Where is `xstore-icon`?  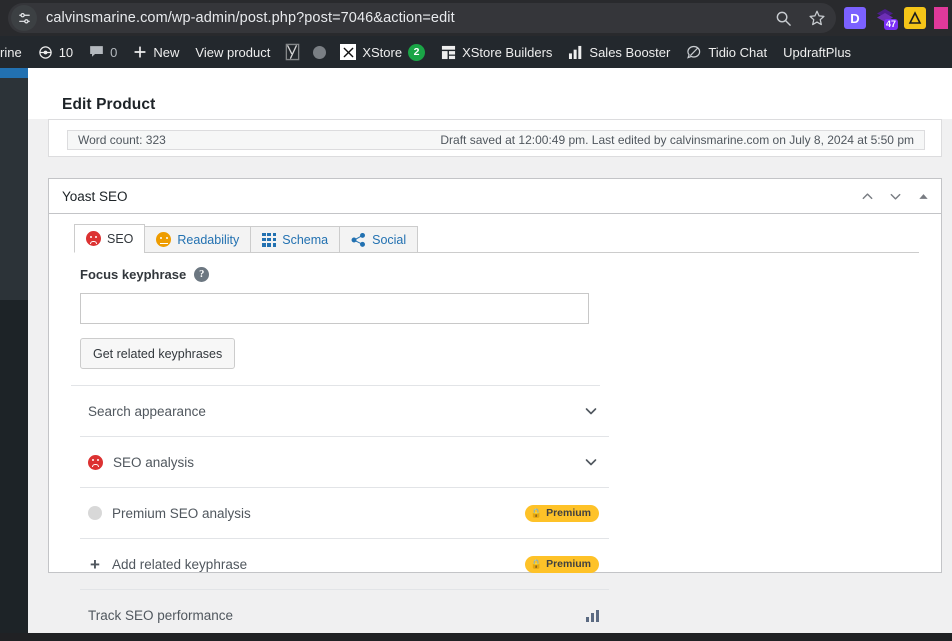 xstore-icon is located at coordinates (348, 52).